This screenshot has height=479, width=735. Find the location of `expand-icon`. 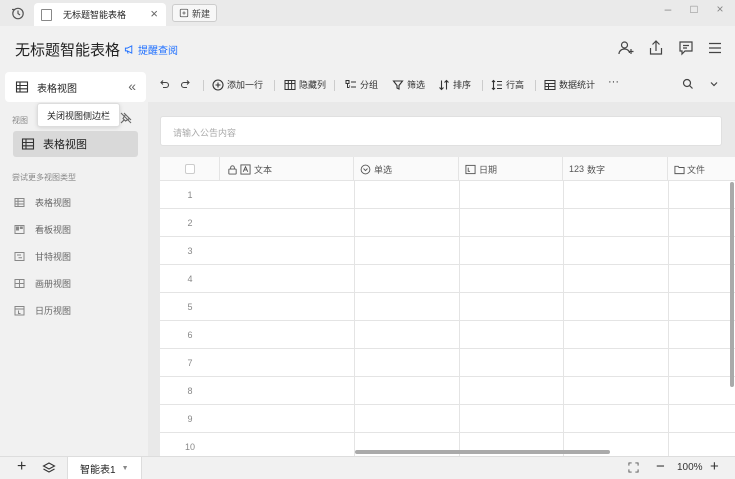

expand-icon is located at coordinates (633, 467).